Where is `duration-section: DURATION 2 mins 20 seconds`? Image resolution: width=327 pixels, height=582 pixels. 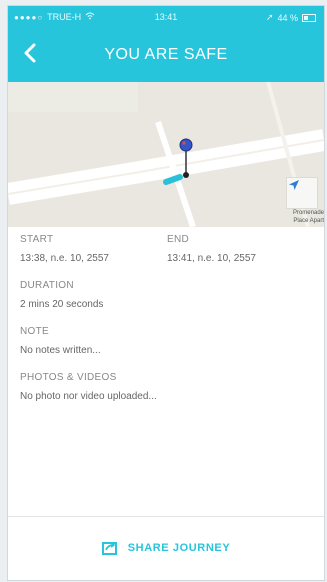
duration-section: DURATION 2 mins 20 seconds is located at coordinates (167, 295).